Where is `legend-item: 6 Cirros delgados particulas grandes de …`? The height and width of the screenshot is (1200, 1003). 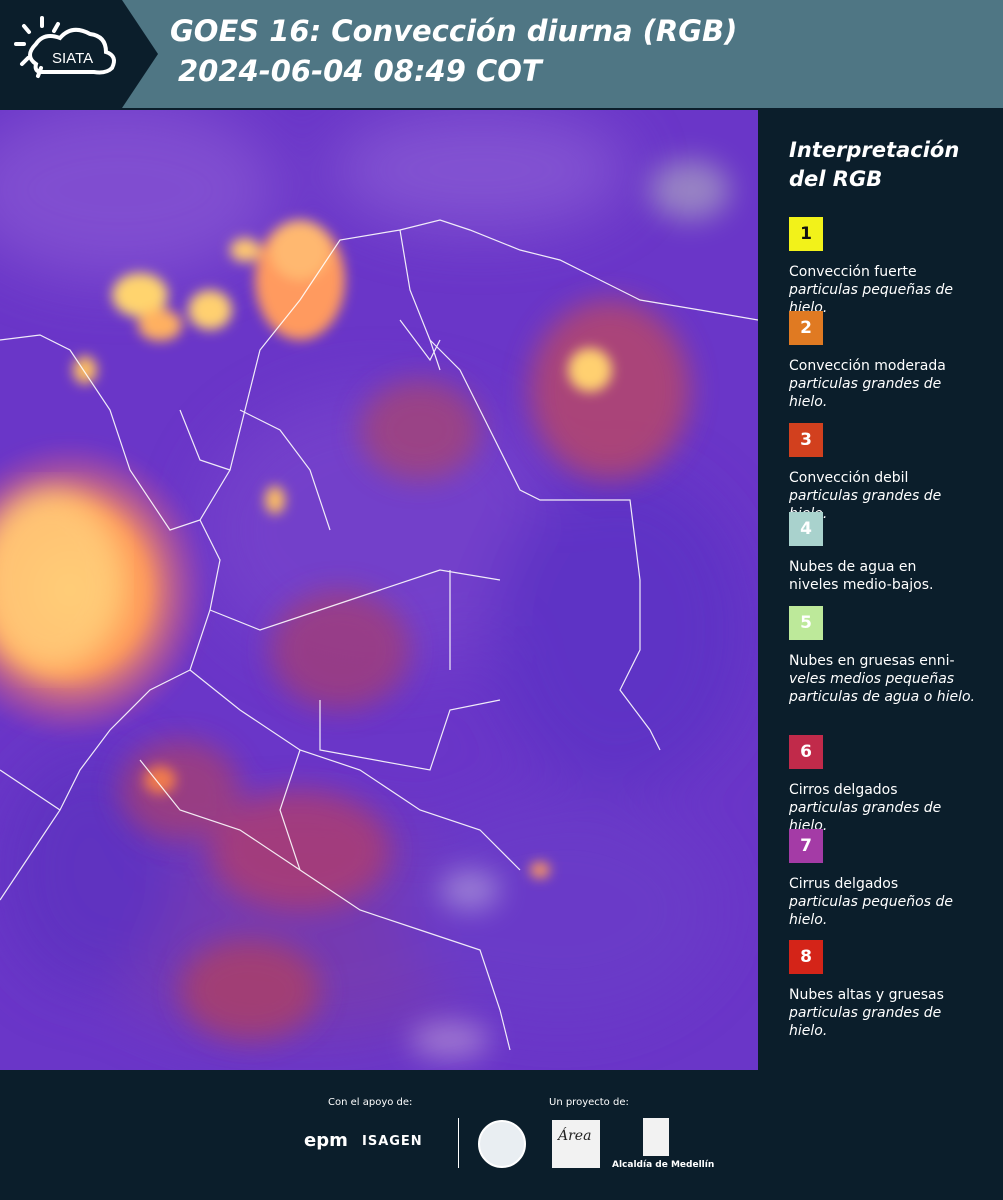
legend-item: 6 Cirros delgados particulas grandes de … is located at coordinates (889, 785).